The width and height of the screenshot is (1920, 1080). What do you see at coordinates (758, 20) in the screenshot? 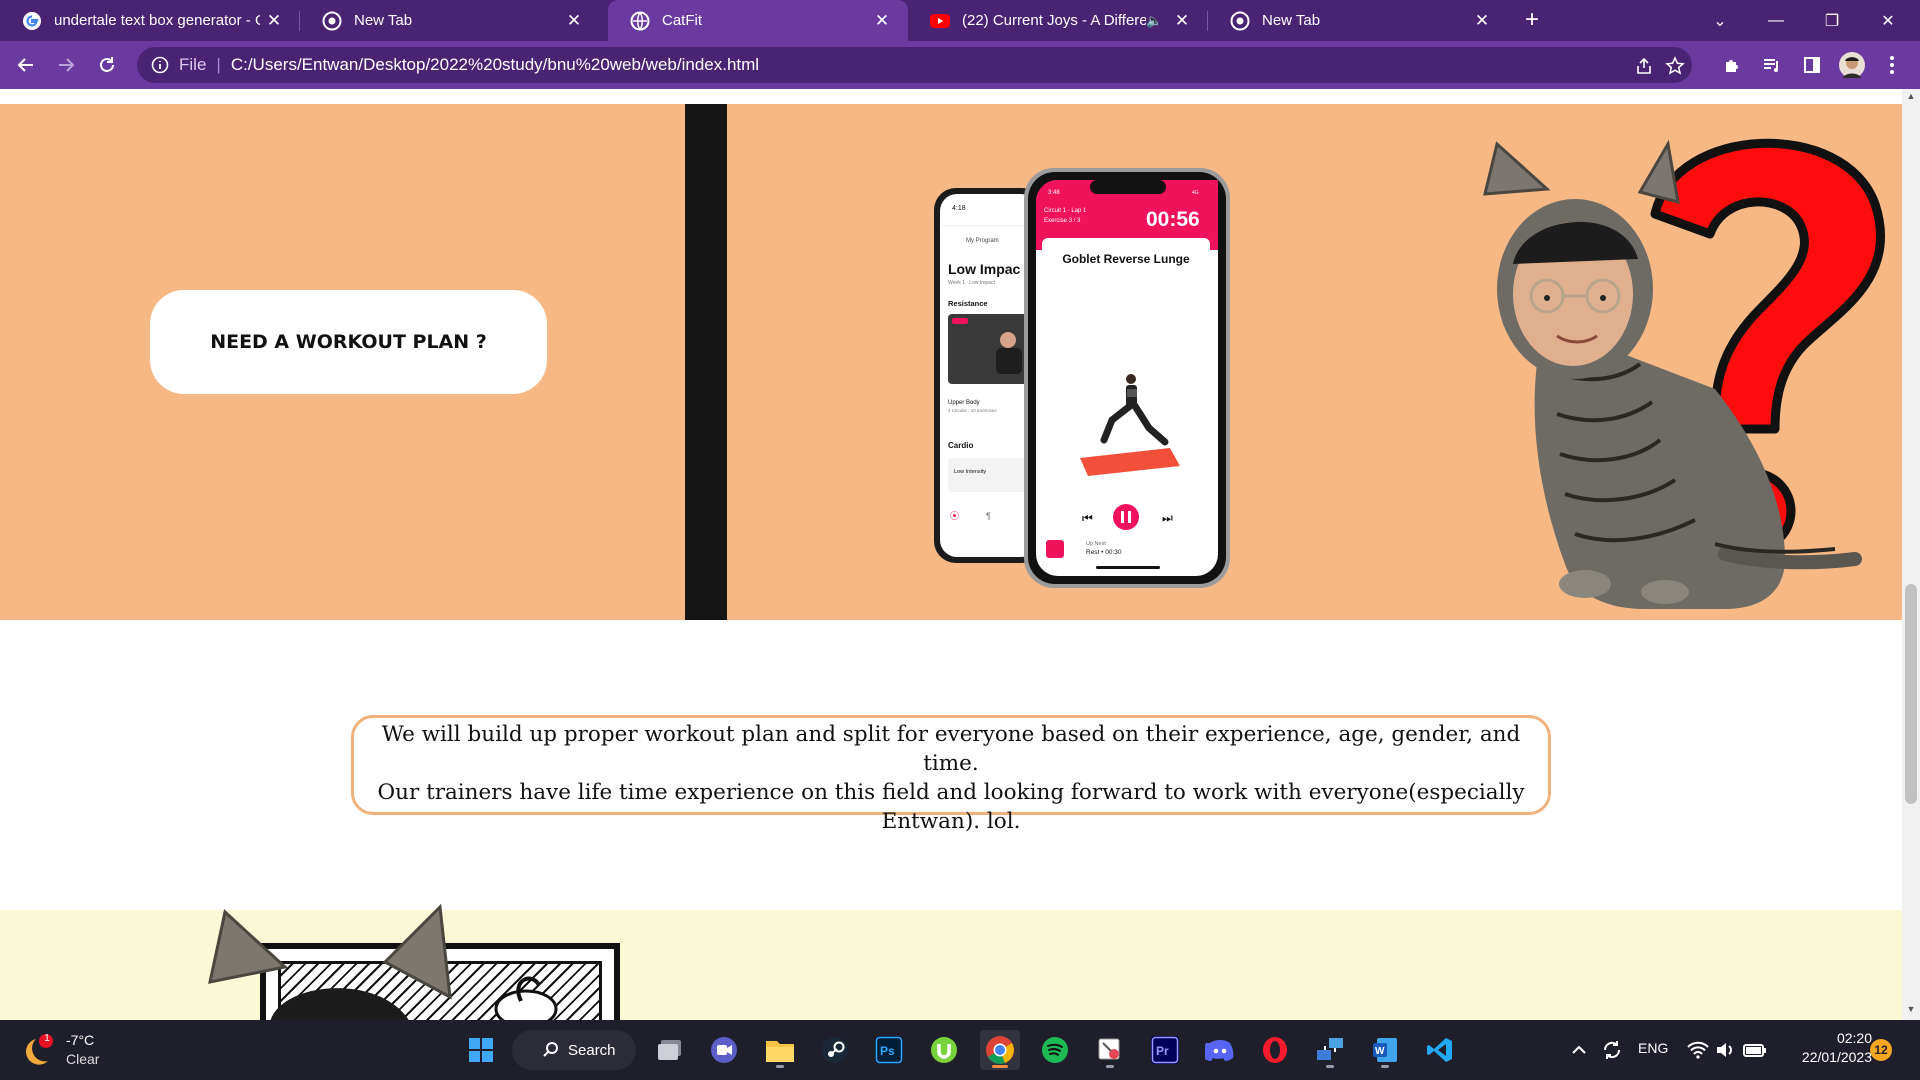
I see `tab-catfit: CatFit ✕` at bounding box center [758, 20].